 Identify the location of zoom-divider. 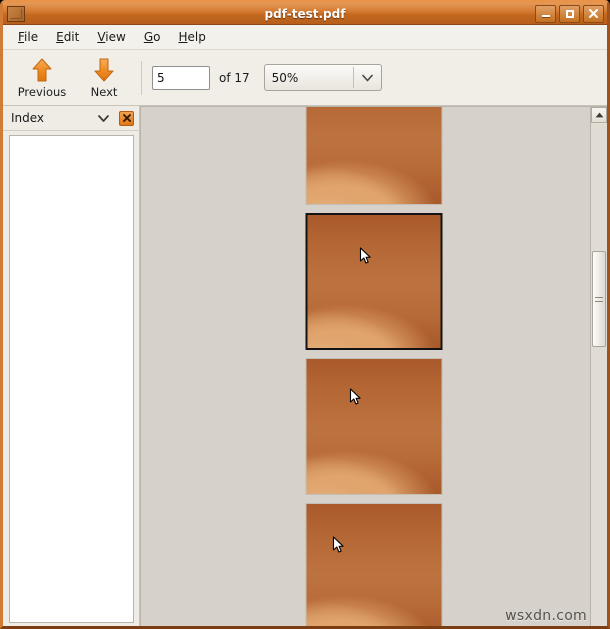
(353, 77).